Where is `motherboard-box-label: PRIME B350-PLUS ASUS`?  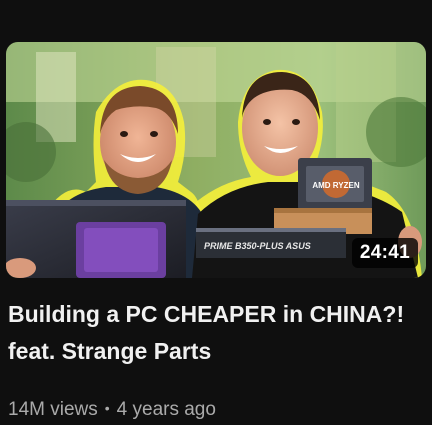
motherboard-box-label: PRIME B350-PLUS ASUS is located at coordinates (257, 246).